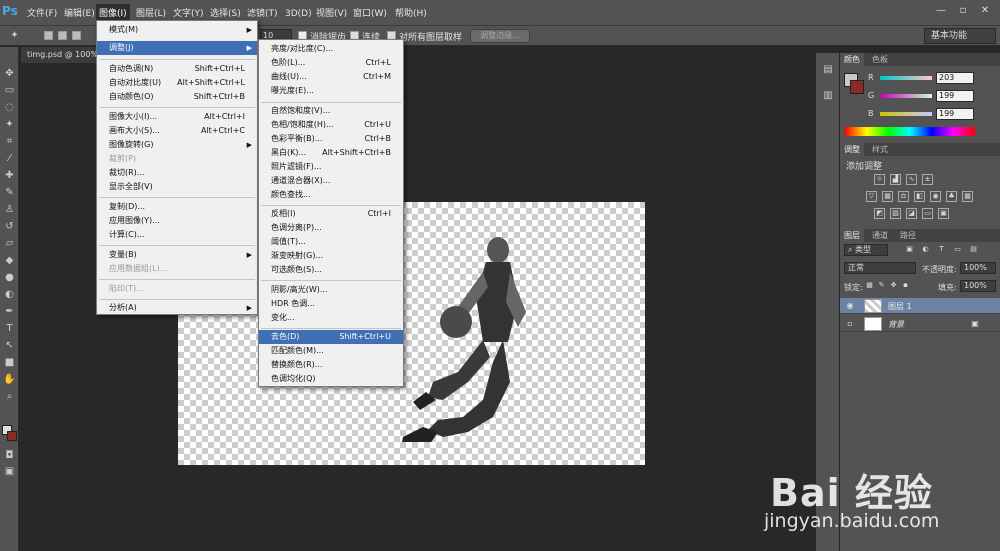 The height and width of the screenshot is (551, 1000). Describe the element at coordinates (9, 471) in the screenshot. I see `screen-mode-icon: ▣` at that location.